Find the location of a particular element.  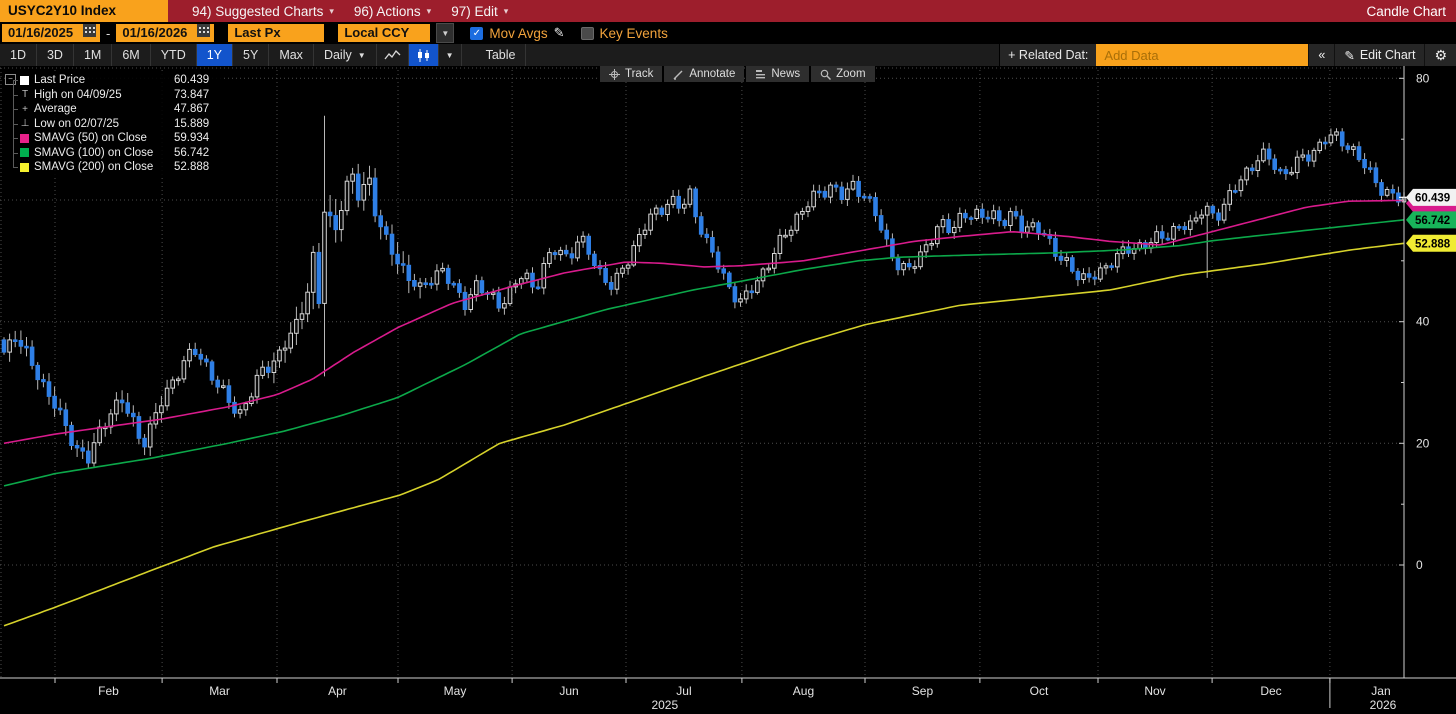

zoom-button: Zoom is located at coordinates (843, 74).